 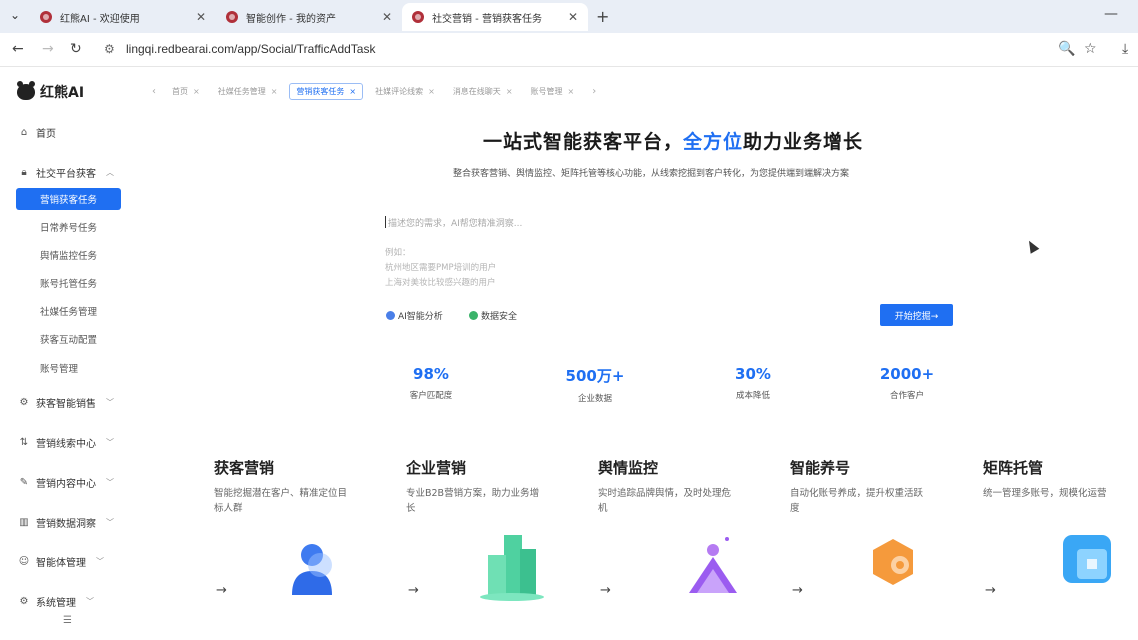 I want to click on sidebar-subitem-interaction: 获客互动配置, so click(x=68, y=339).